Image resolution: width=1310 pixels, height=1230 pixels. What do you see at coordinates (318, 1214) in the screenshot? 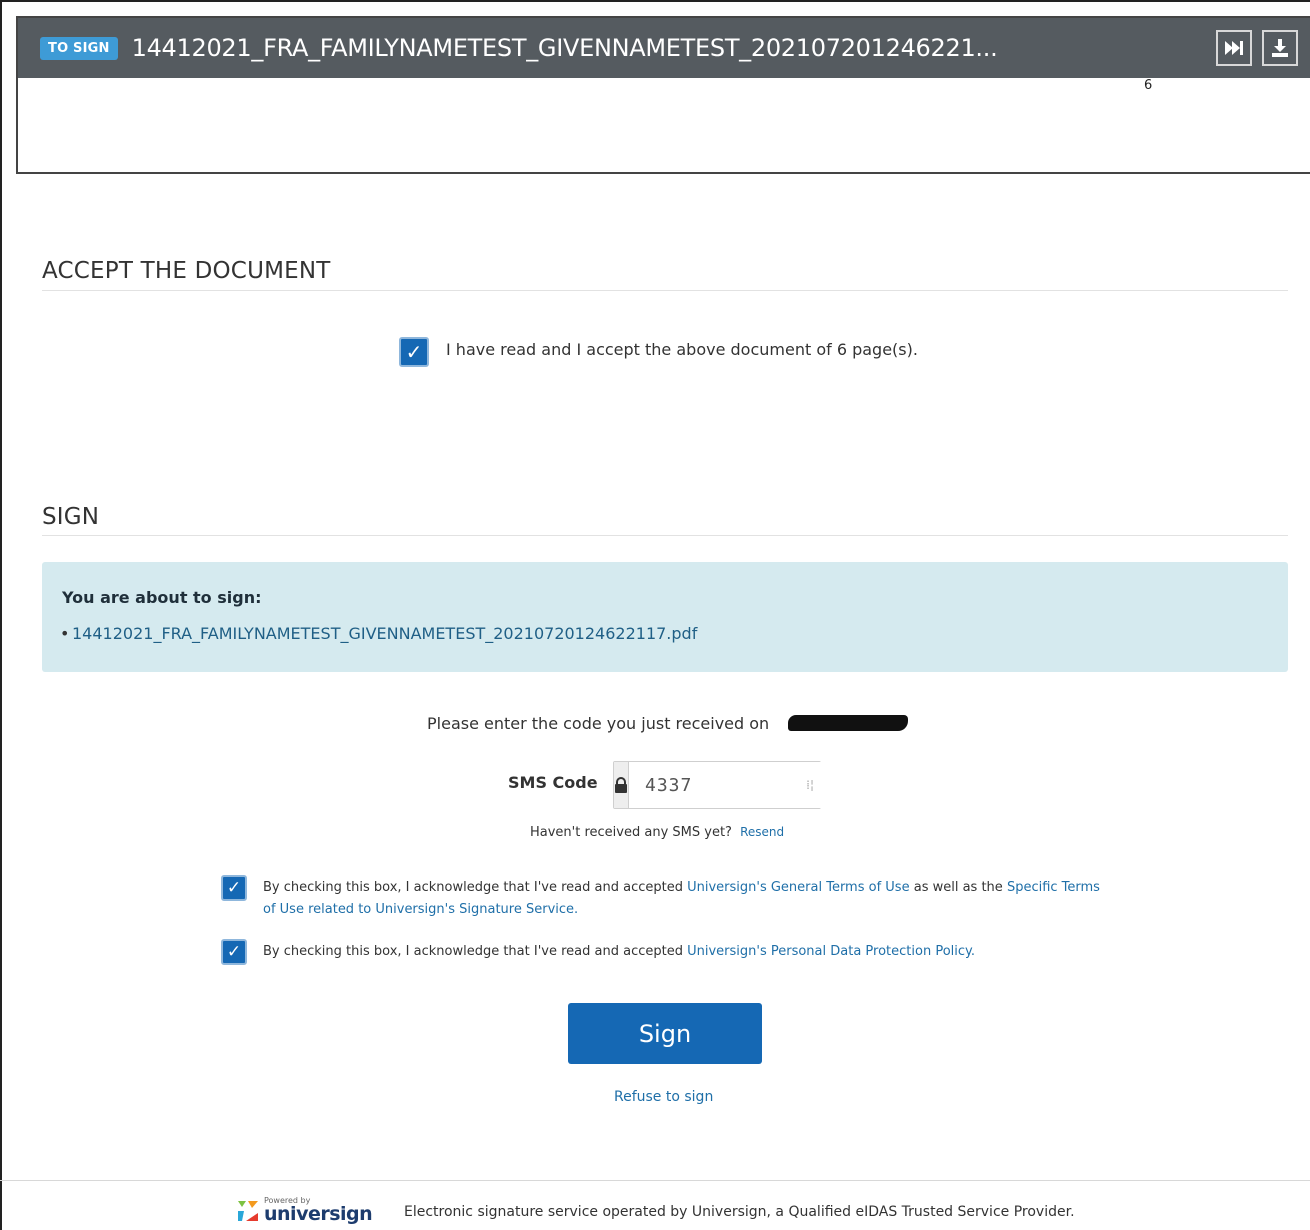
I see `brand-name: universign` at bounding box center [318, 1214].